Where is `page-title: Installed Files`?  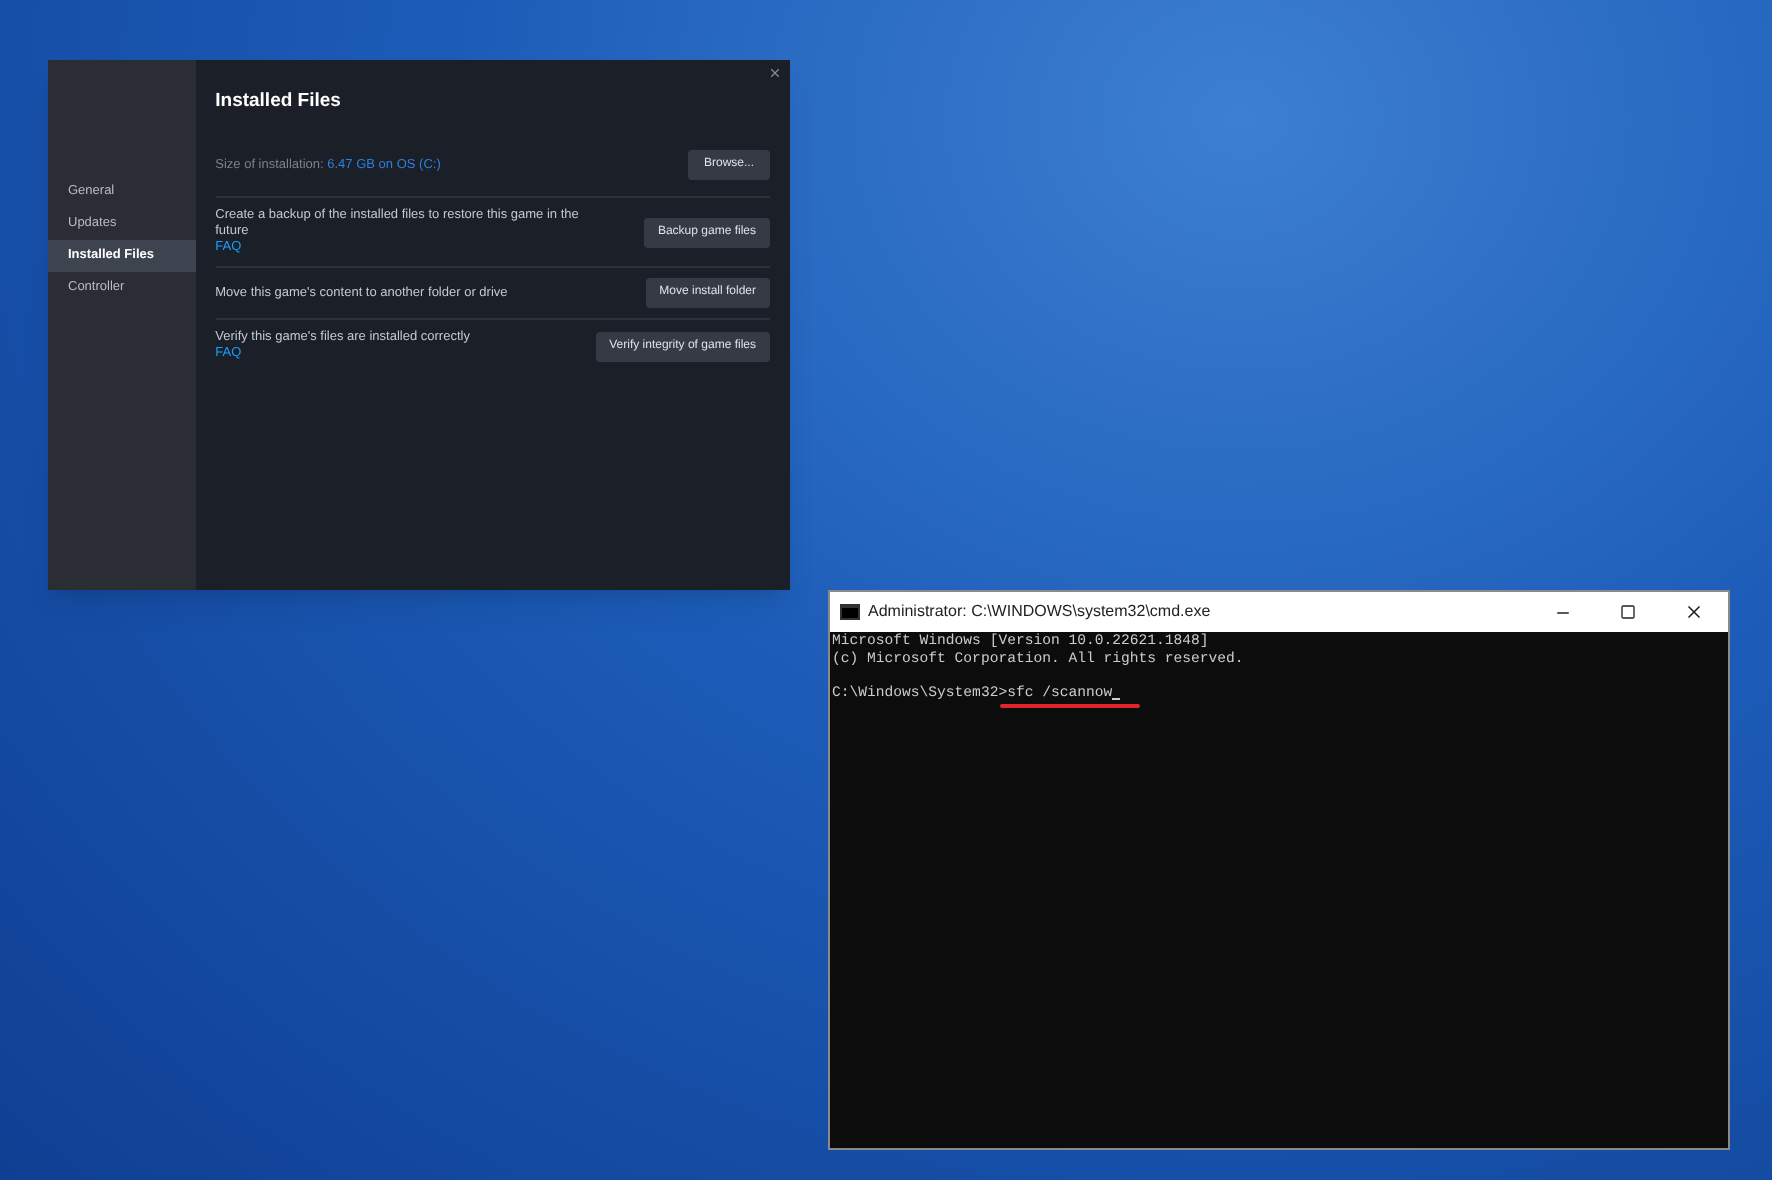
page-title: Installed Files is located at coordinates (279, 102).